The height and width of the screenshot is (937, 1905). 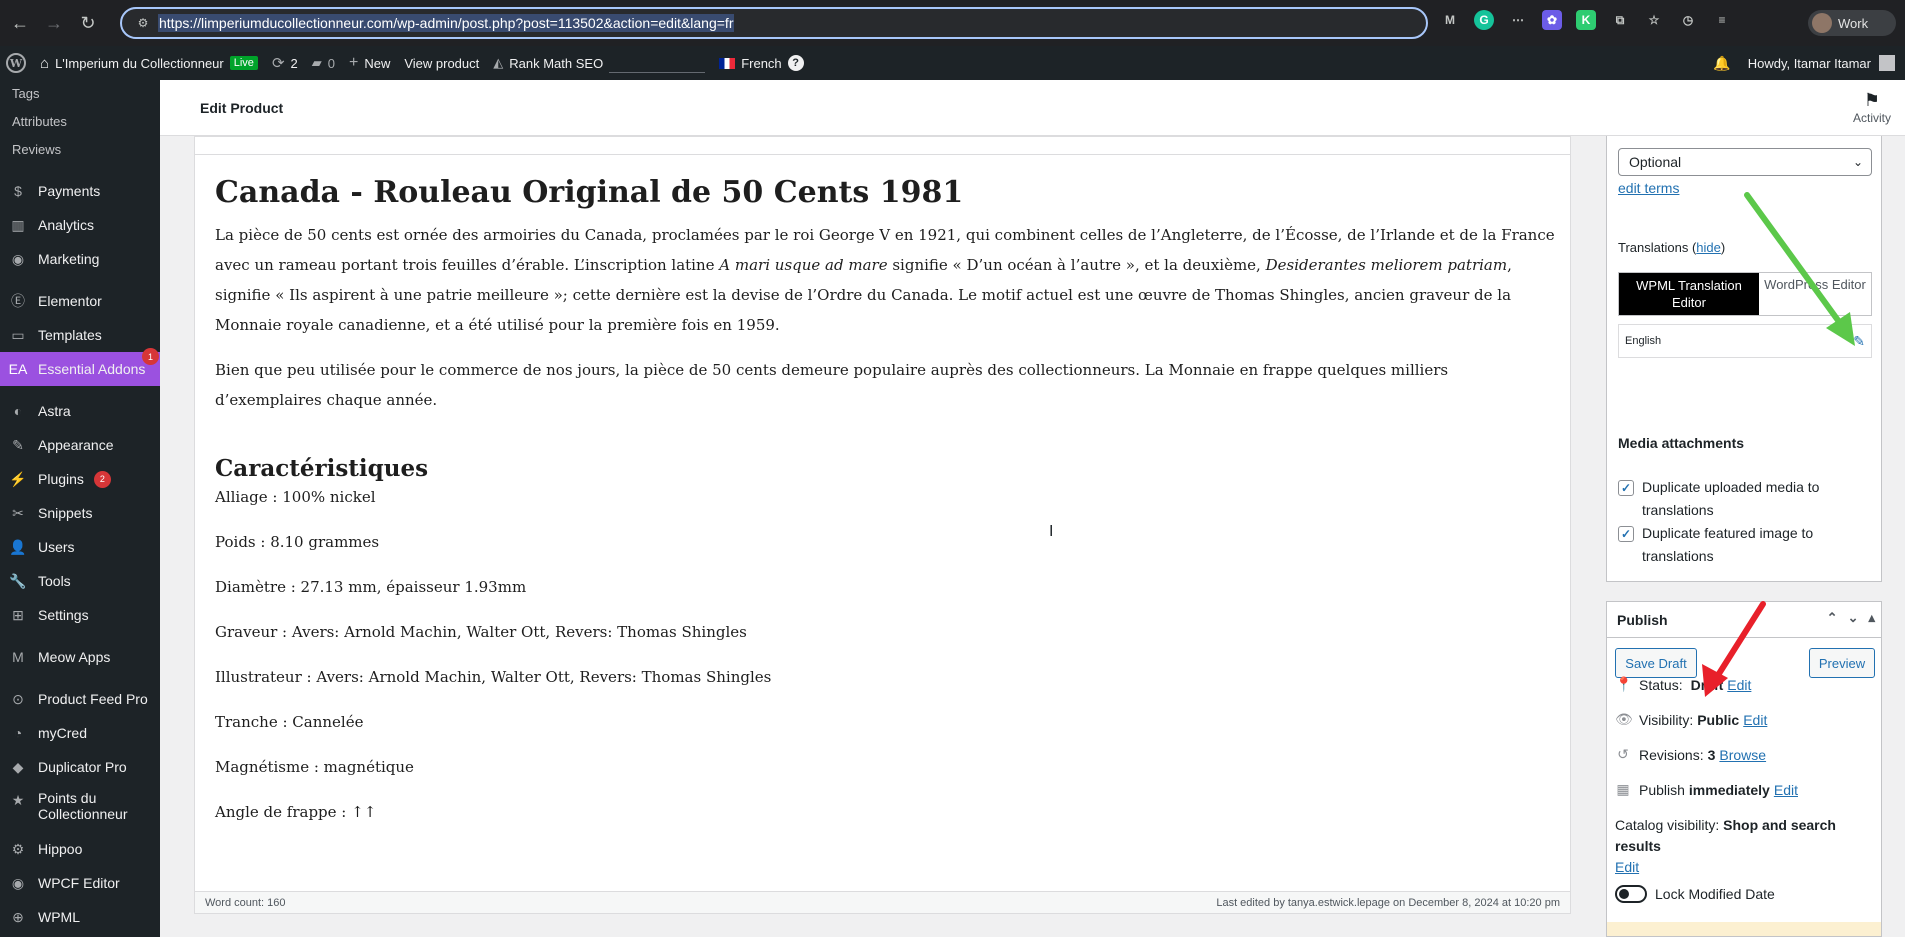 I want to click on site-name-link: ⌂ L'Imperium du Collectionneur Live, so click(x=149, y=63).